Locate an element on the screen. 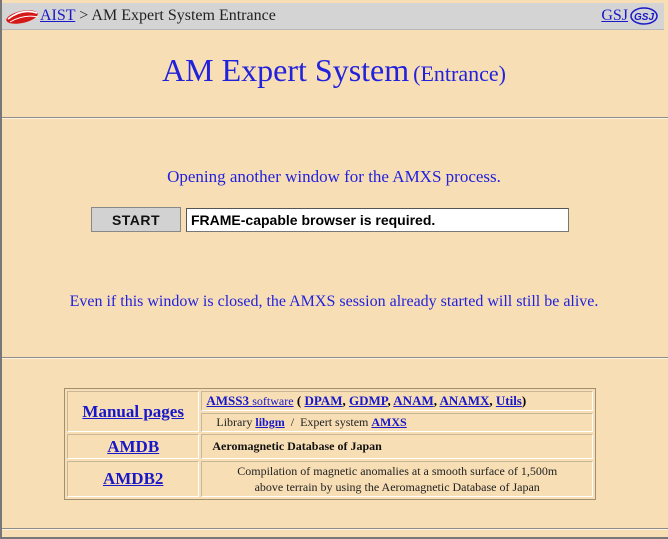 This screenshot has height=539, width=668. divider-middle is located at coordinates (335, 358).